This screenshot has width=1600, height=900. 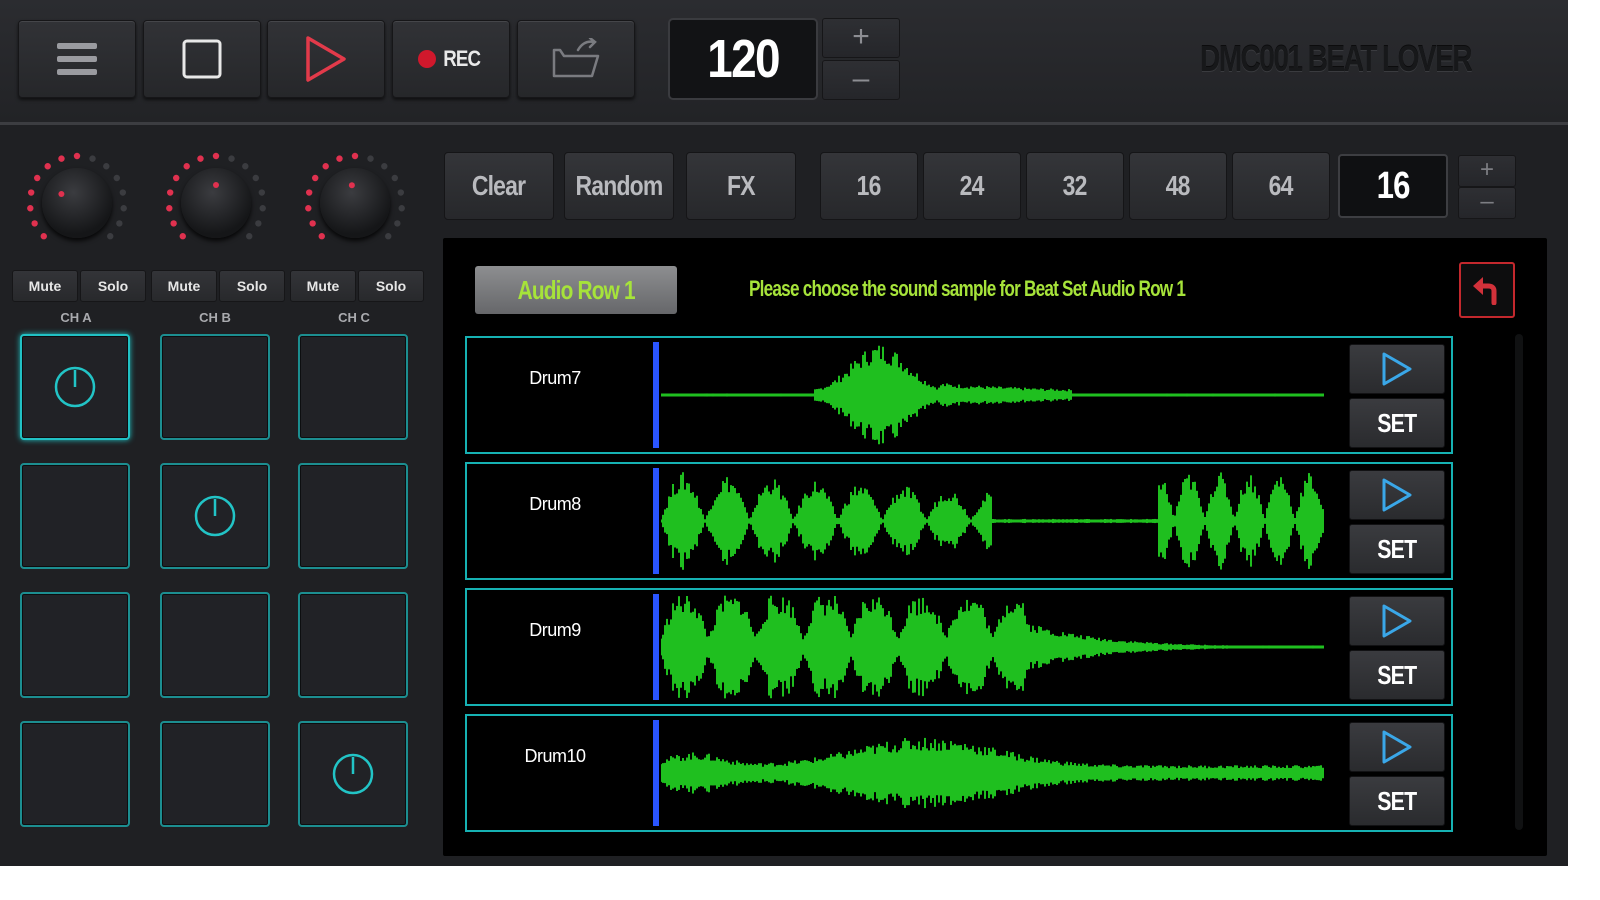 I want to click on drum-pad-r3-c1, so click(x=215, y=774).